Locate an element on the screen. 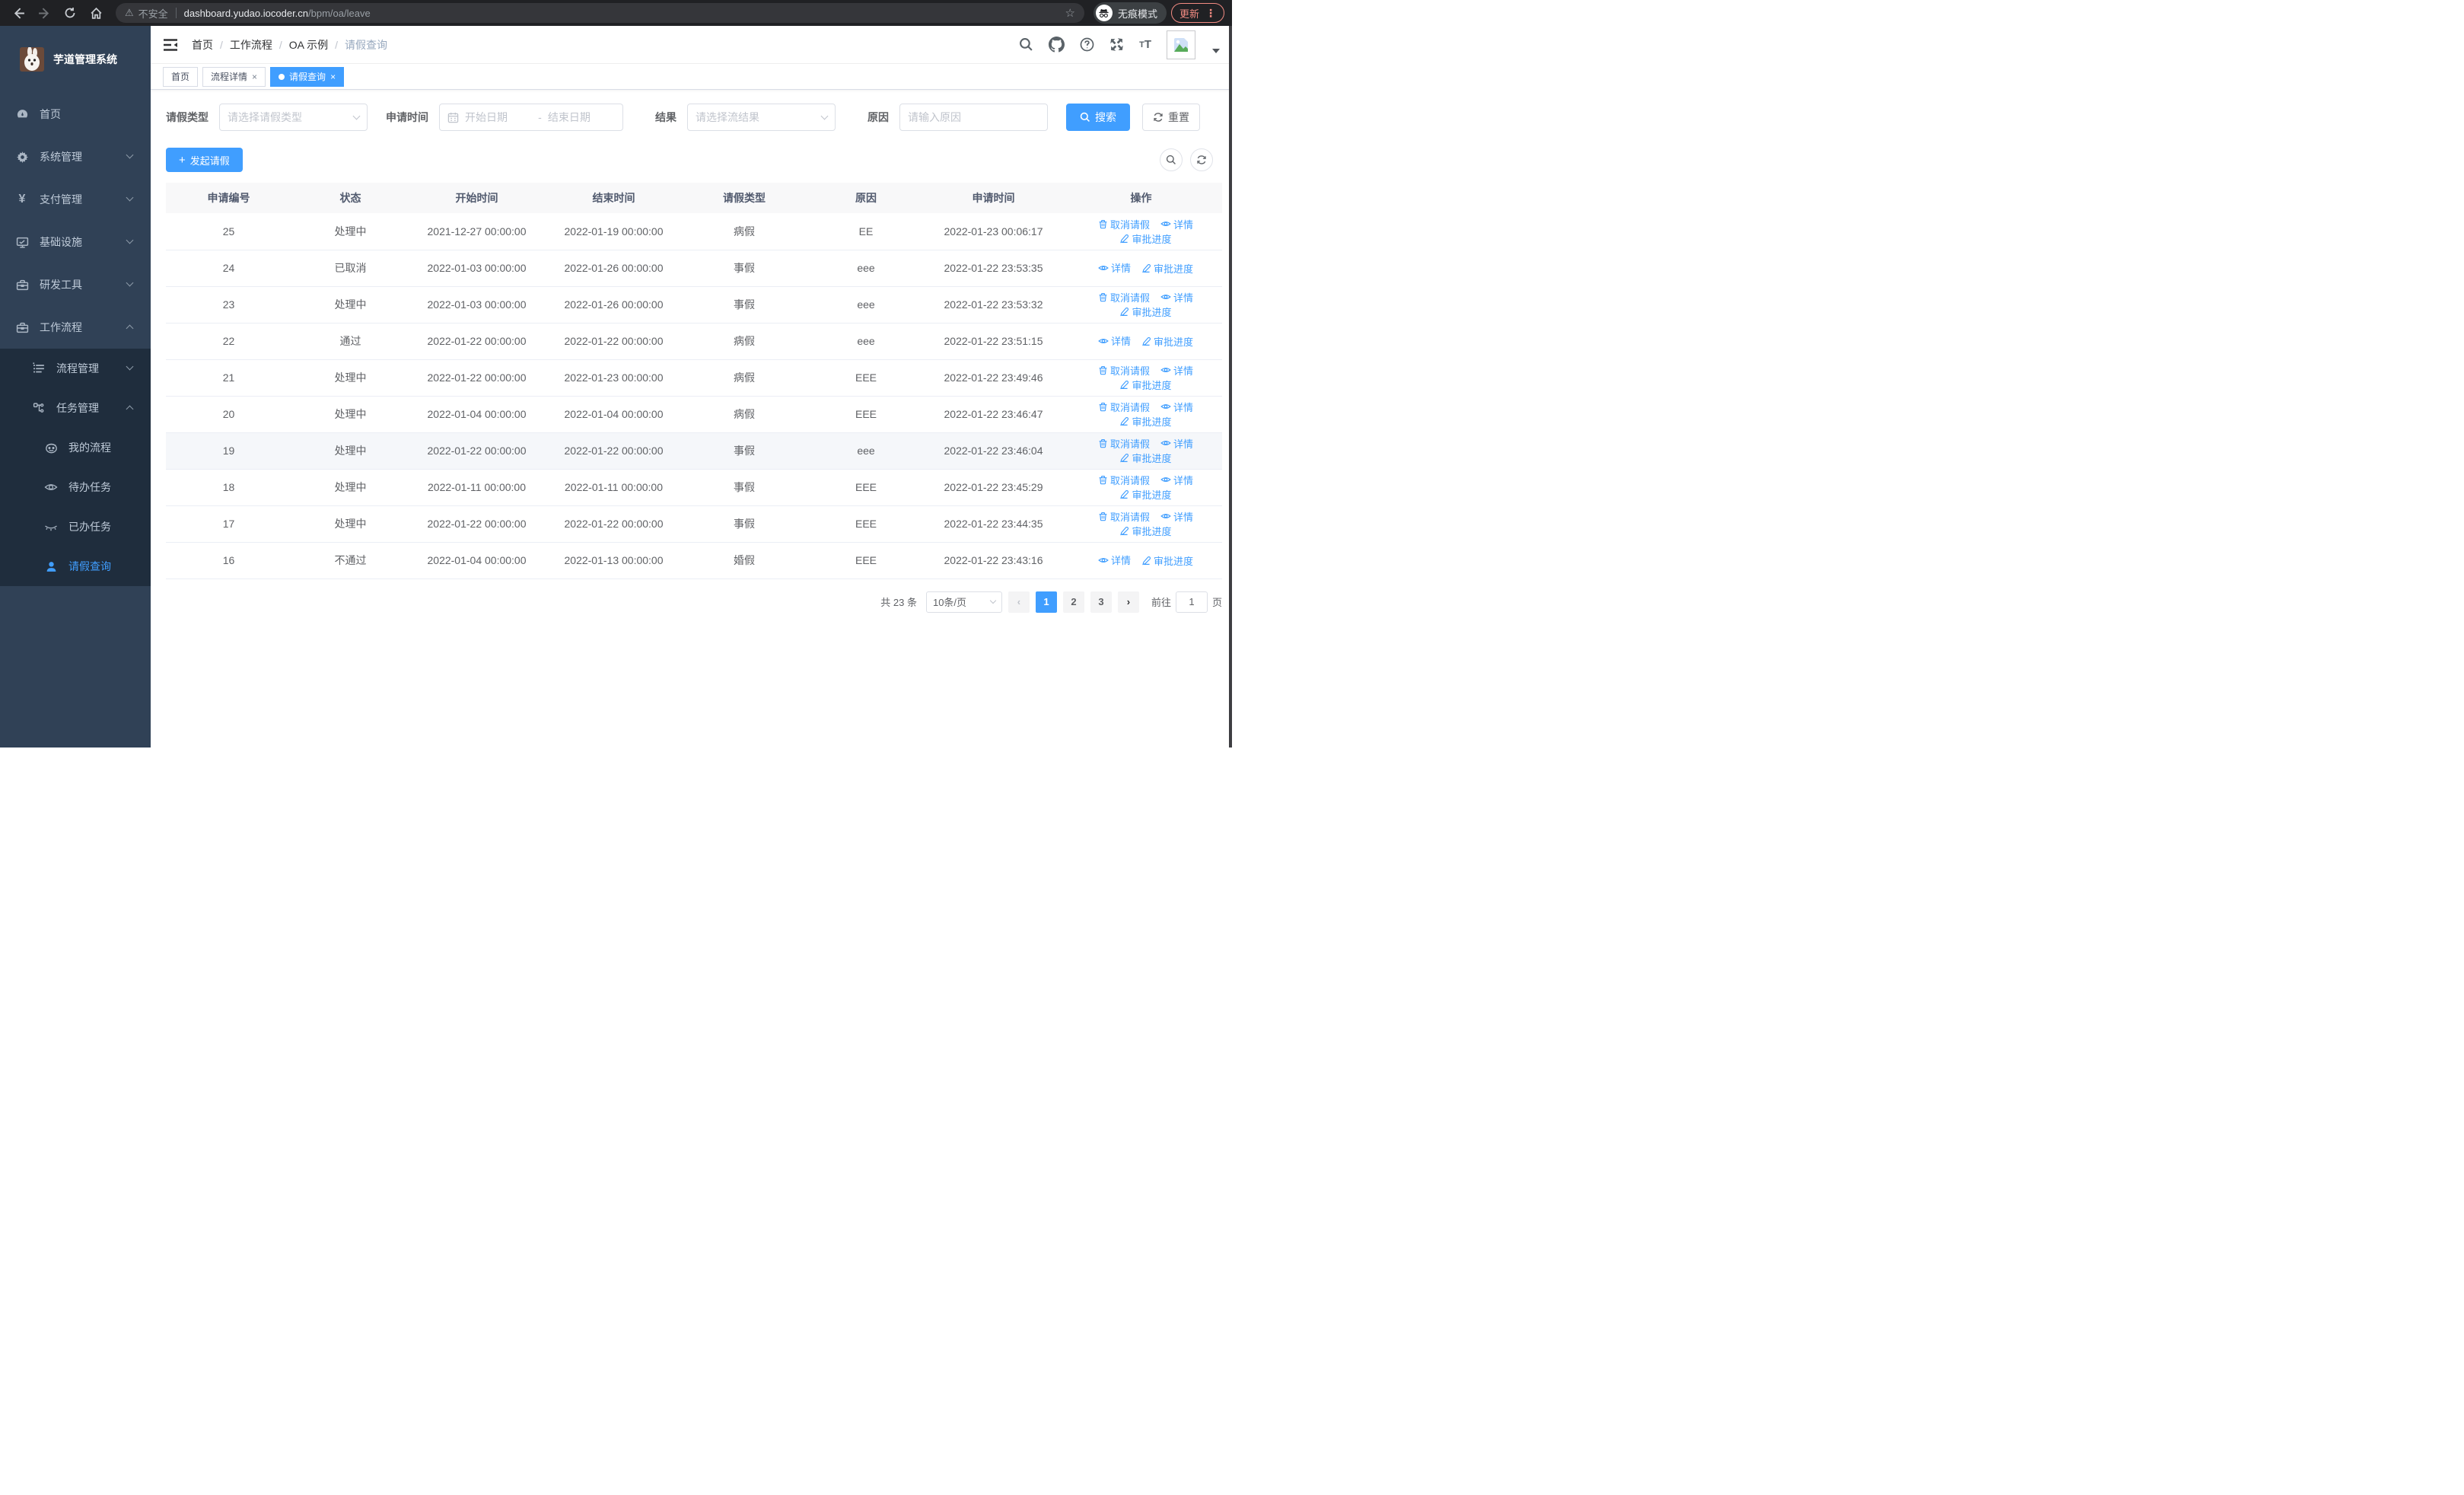  action-label: 详情 is located at coordinates (1120, 561).